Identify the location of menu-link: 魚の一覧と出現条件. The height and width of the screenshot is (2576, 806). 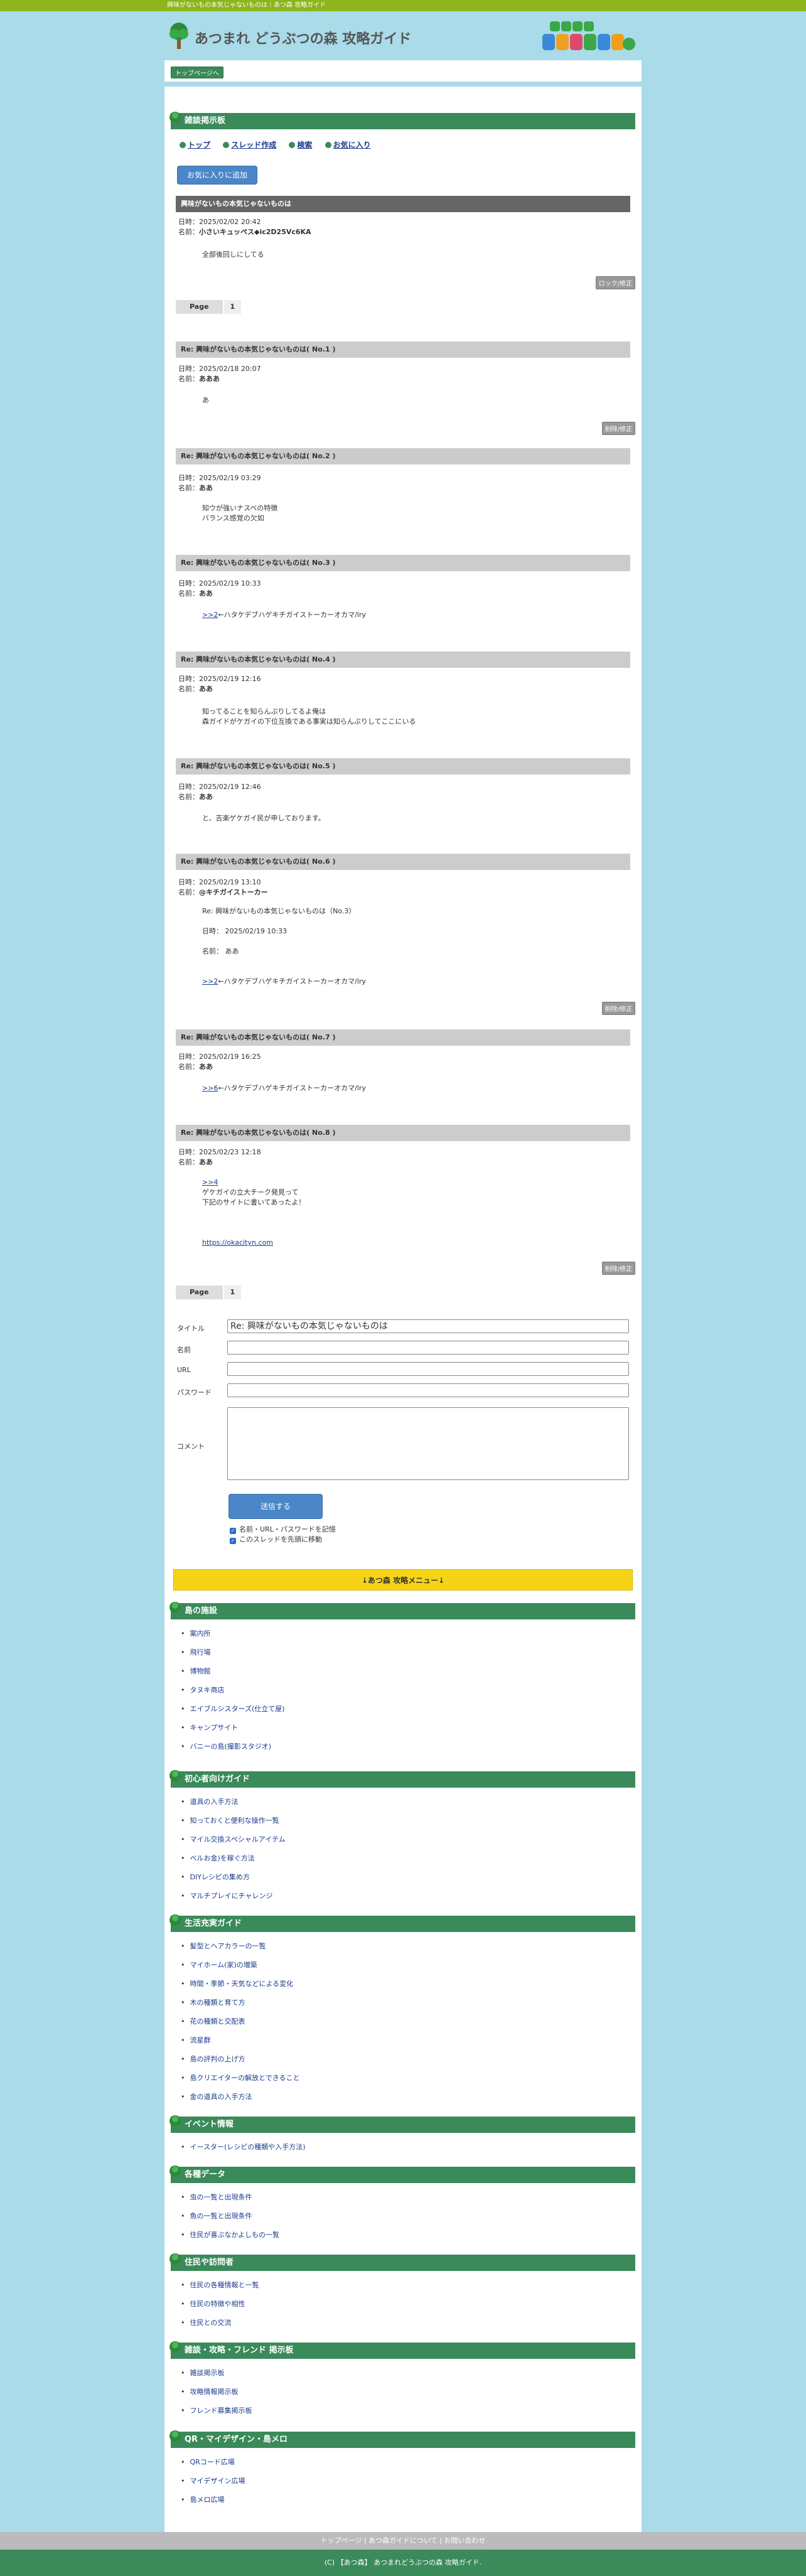
(230, 2216).